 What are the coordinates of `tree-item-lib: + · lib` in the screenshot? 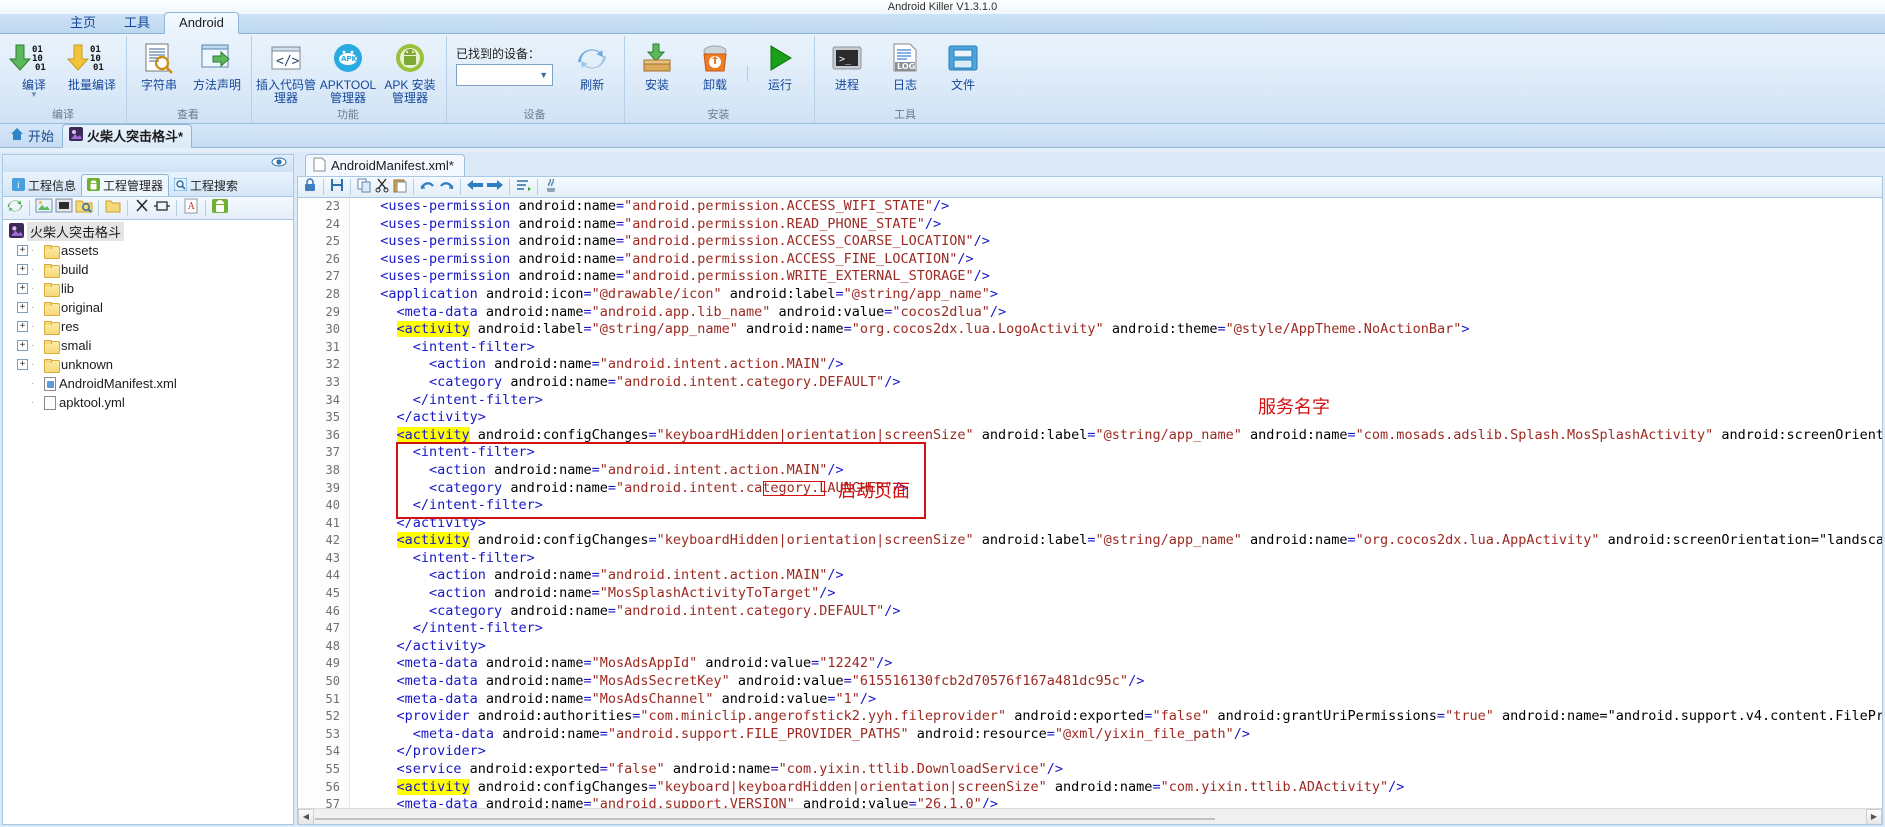 It's located at (148, 288).